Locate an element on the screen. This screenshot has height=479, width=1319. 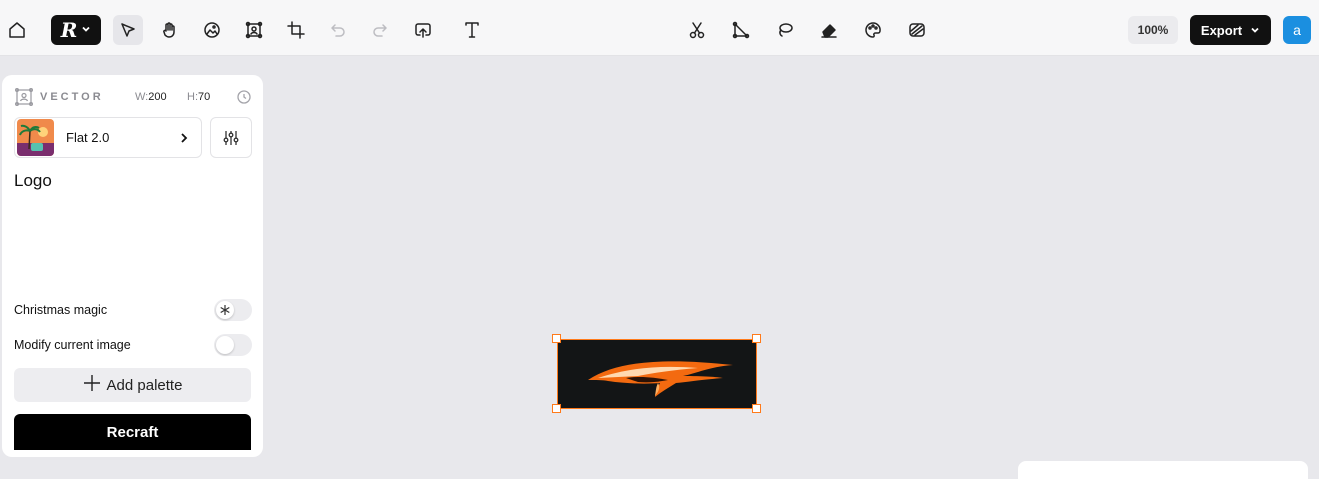
brand-logo: R is located at coordinates (69, 30).